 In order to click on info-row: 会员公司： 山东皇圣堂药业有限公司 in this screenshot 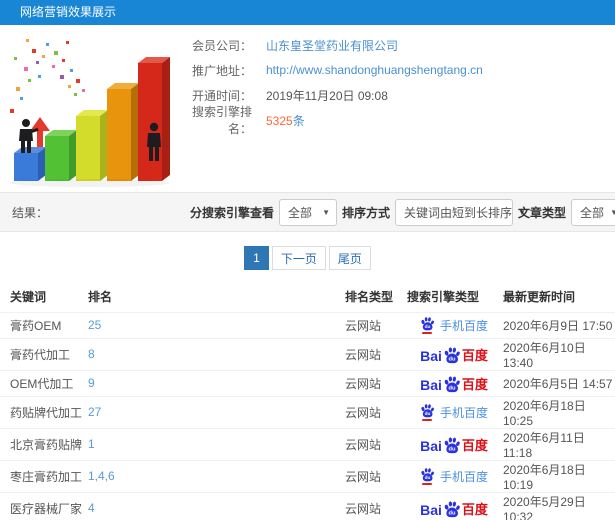, I will do `click(326, 45)`.